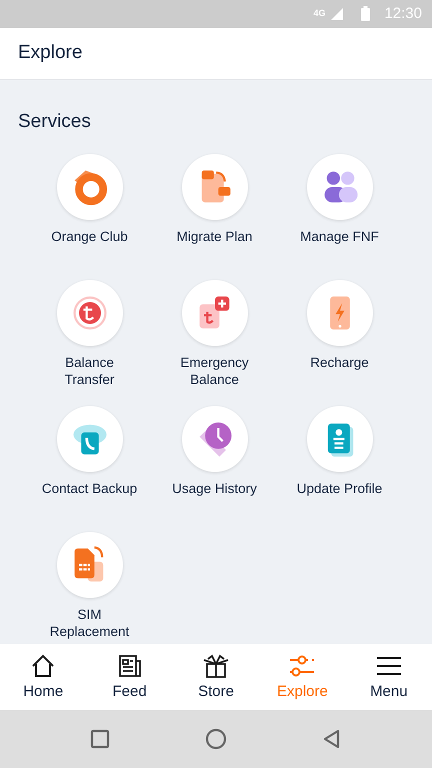 The width and height of the screenshot is (432, 768). What do you see at coordinates (216, 739) in the screenshot?
I see `home-circle-icon` at bounding box center [216, 739].